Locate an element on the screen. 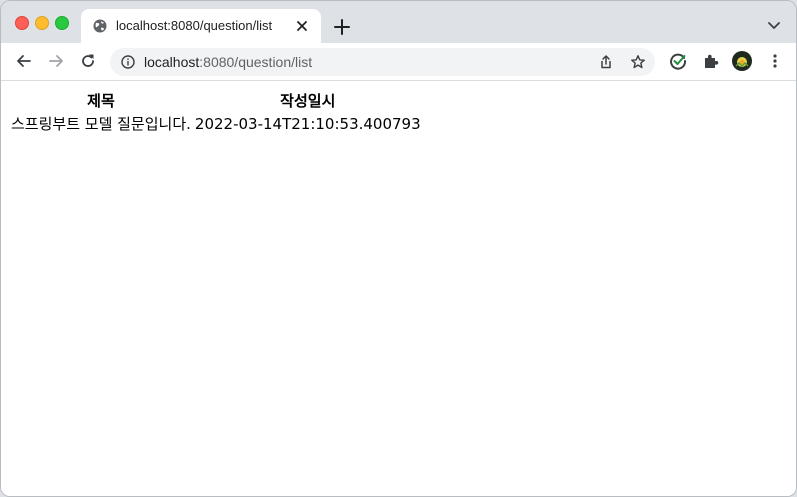 This screenshot has width=797, height=497. tab-search-chevron-icon is located at coordinates (774, 26).